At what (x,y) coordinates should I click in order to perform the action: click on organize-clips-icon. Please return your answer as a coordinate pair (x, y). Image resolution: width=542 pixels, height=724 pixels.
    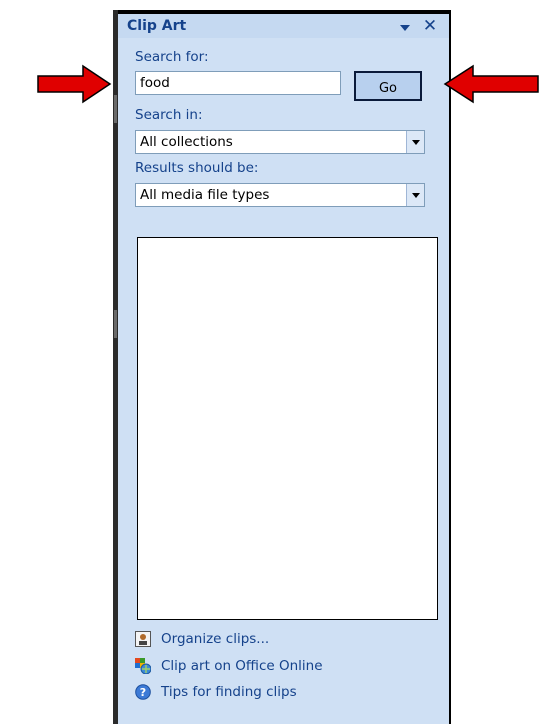
    Looking at the image, I should click on (143, 639).